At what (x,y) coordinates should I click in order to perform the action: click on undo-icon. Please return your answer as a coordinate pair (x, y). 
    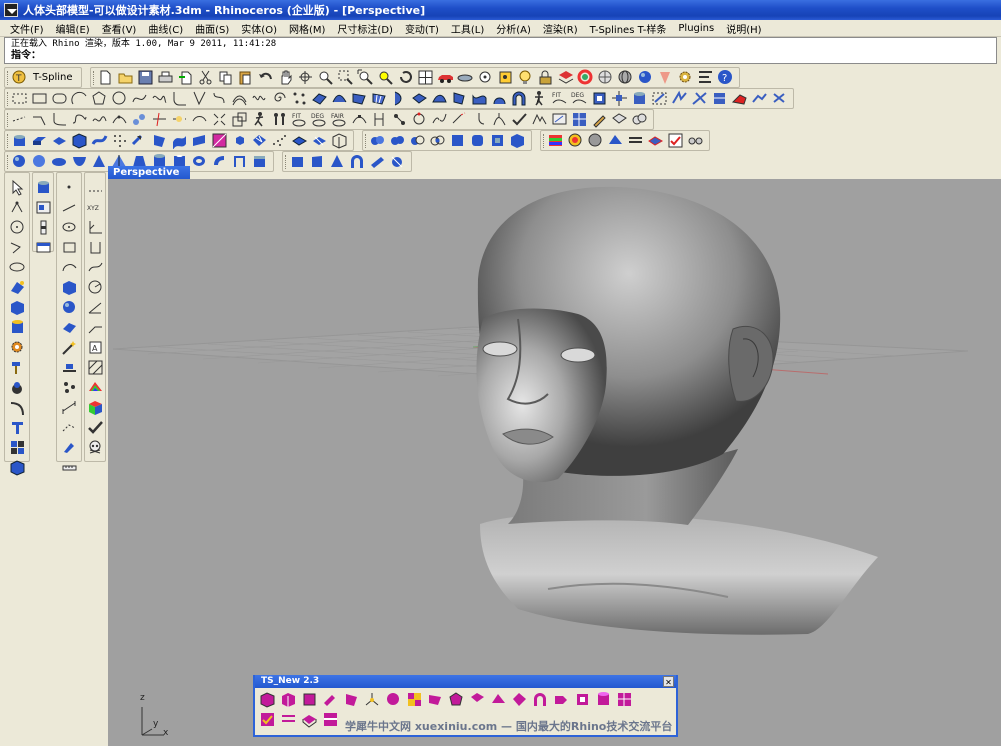
    Looking at the image, I should click on (265, 77).